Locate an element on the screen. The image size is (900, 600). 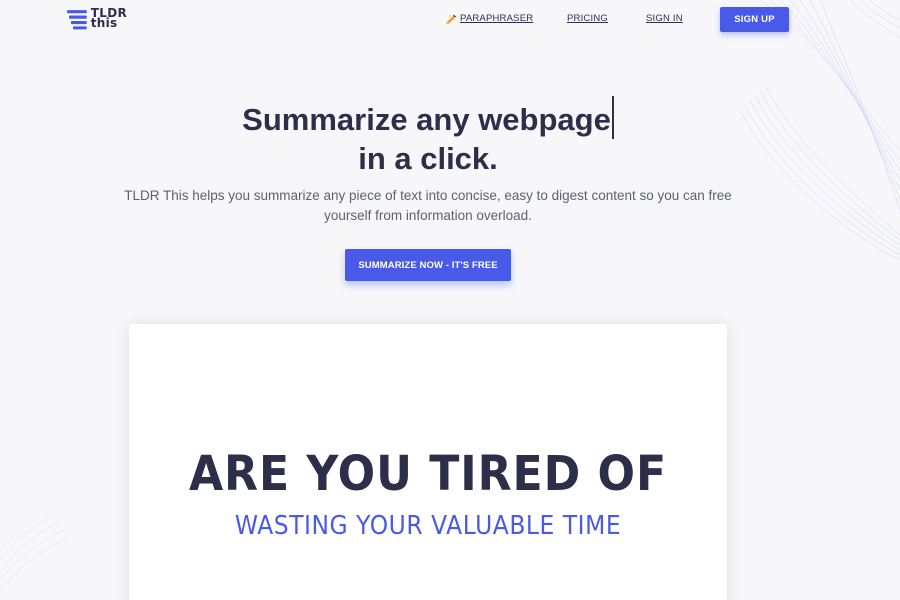
hero-title-line1: Summarize any webpage is located at coordinates (426, 119).